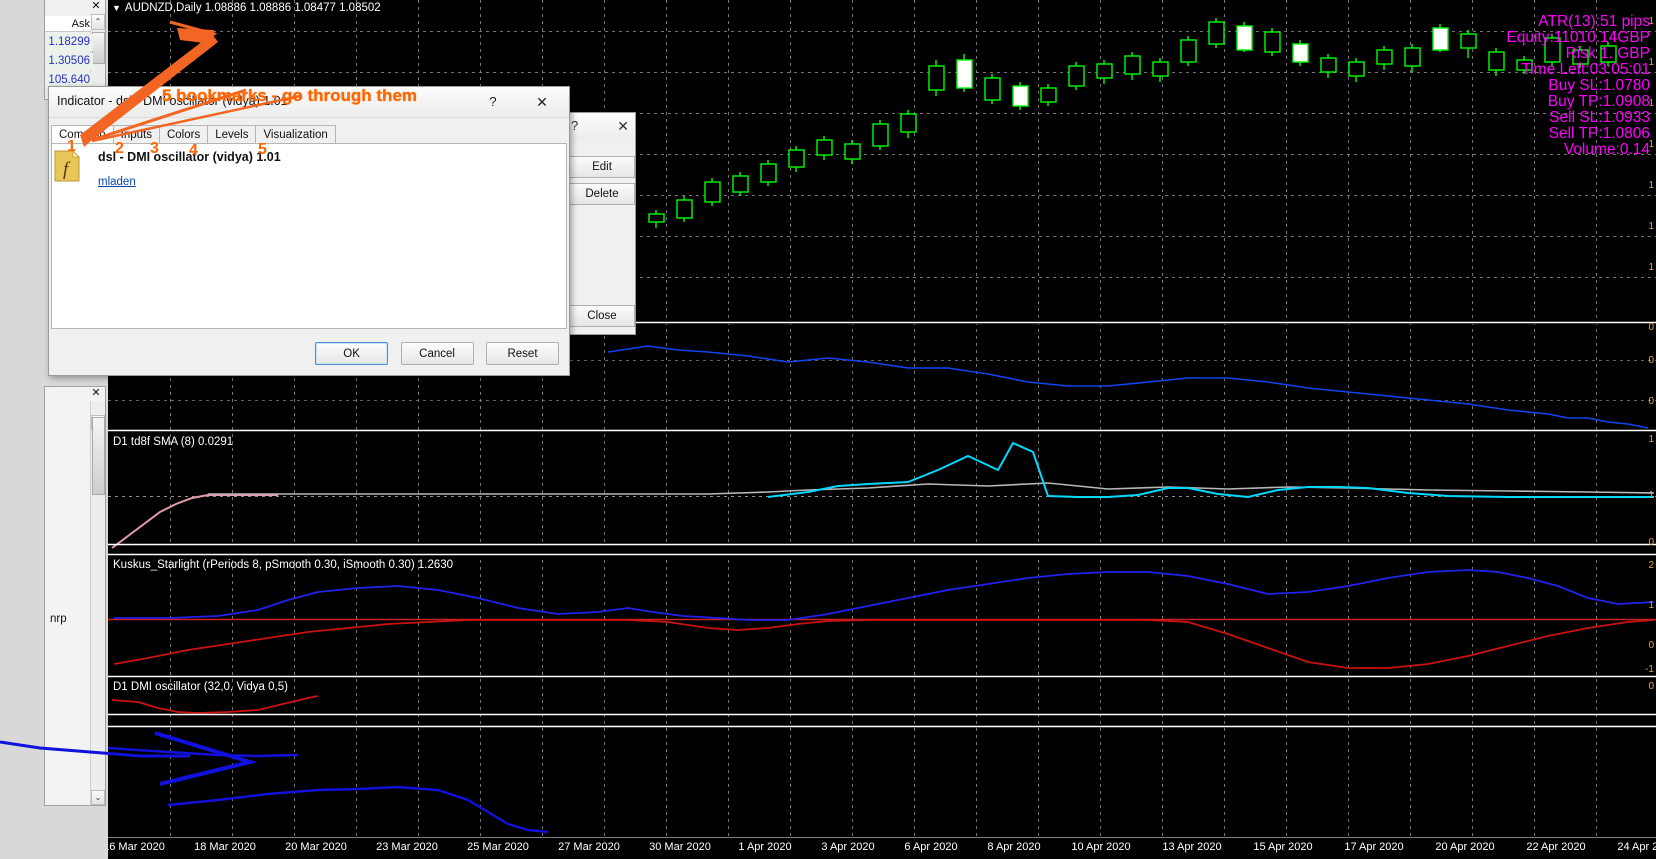 The height and width of the screenshot is (859, 1656). What do you see at coordinates (58, 619) in the screenshot?
I see `navigator-item-nrp: nrp` at bounding box center [58, 619].